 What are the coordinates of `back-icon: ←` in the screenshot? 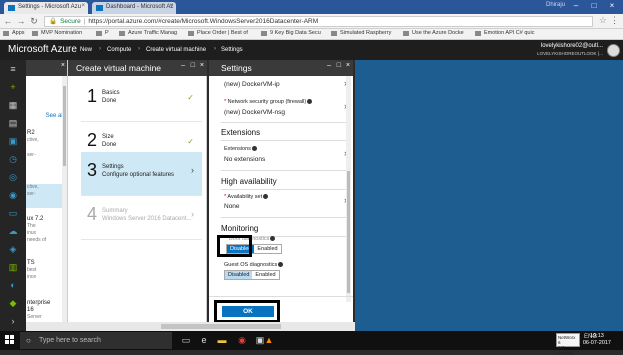 It's located at (8, 21).